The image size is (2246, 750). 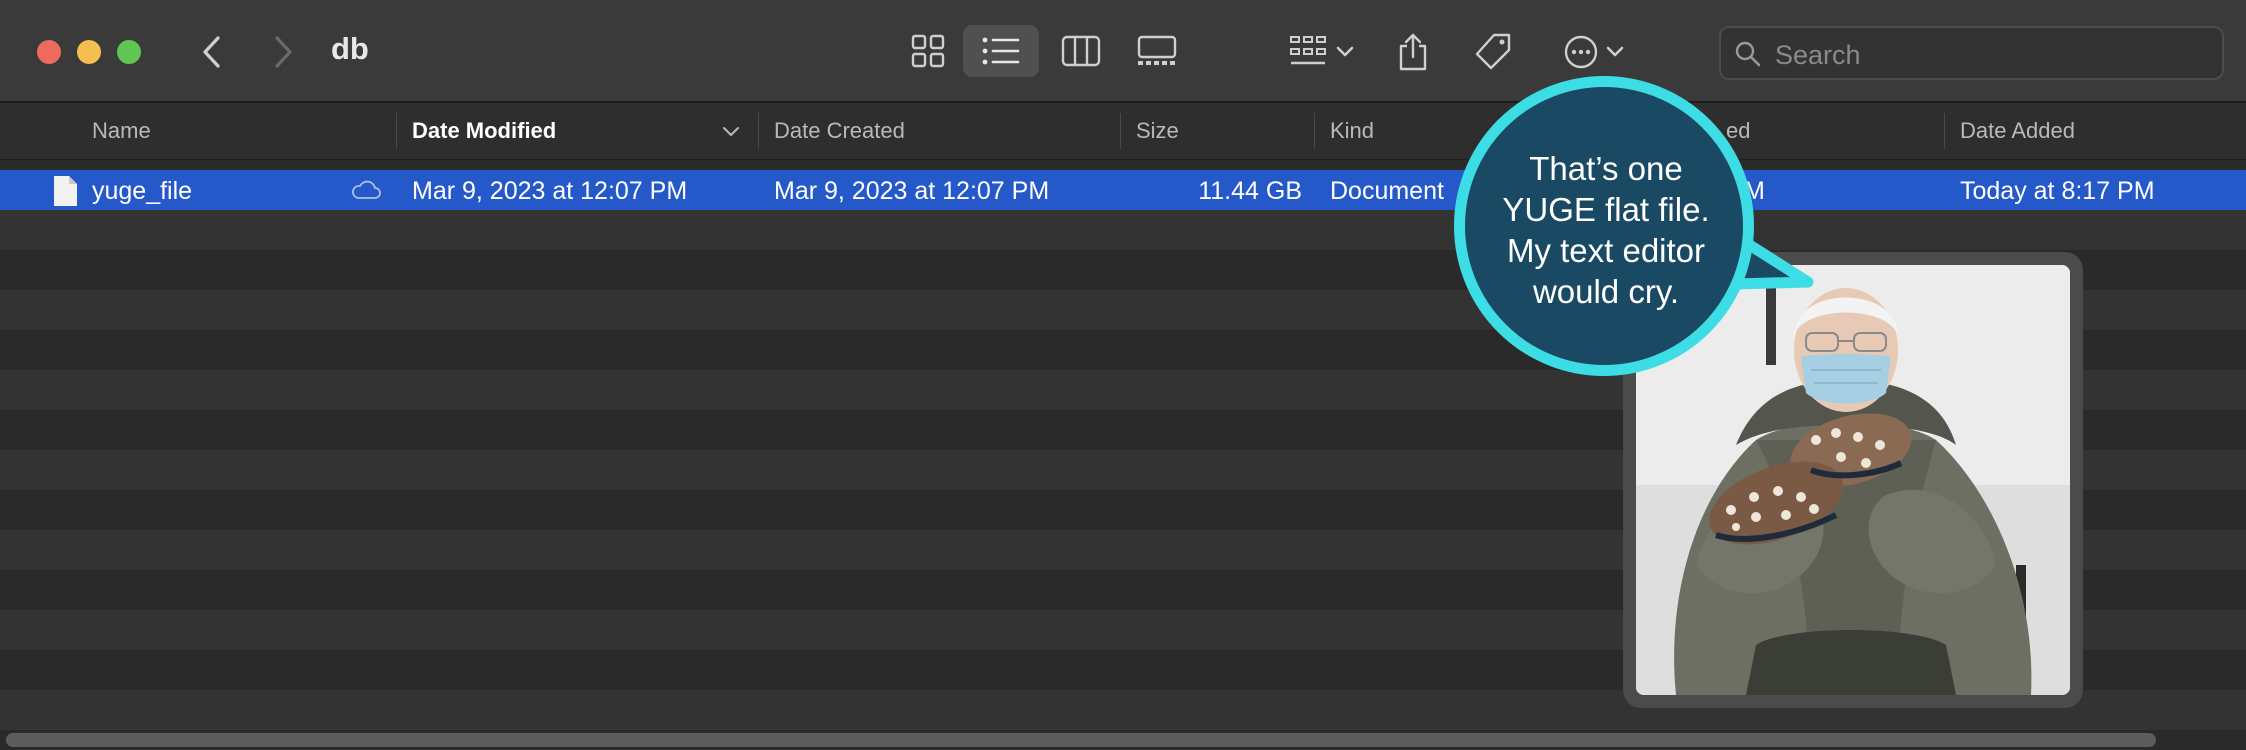 I want to click on toolbar: db, so click(x=1123, y=51).